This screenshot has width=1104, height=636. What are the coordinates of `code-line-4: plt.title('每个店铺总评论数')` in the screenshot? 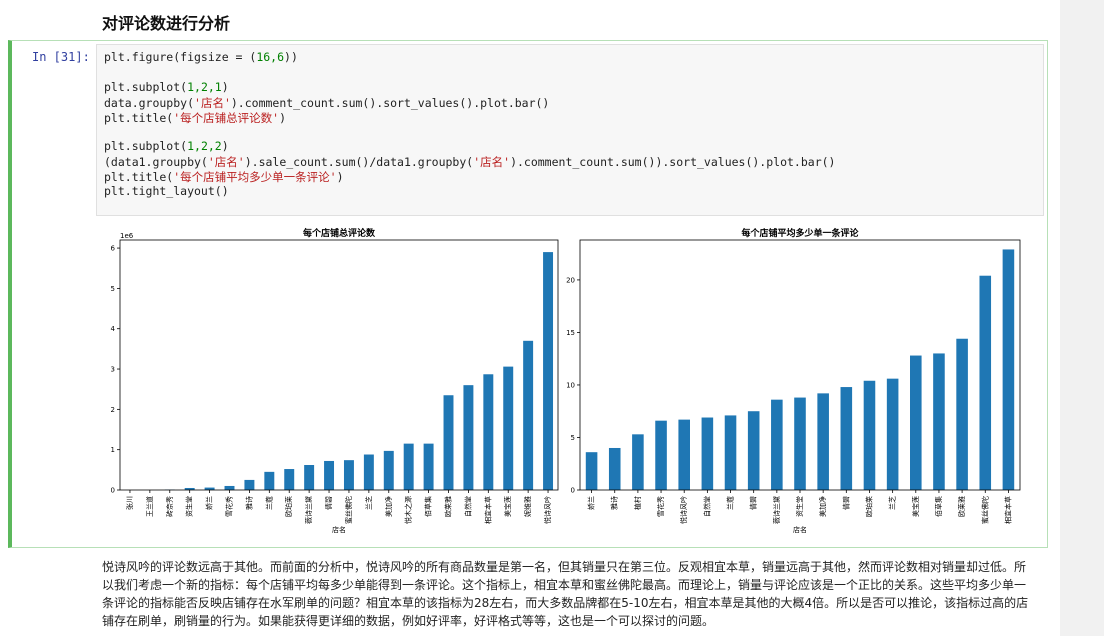 It's located at (195, 118).